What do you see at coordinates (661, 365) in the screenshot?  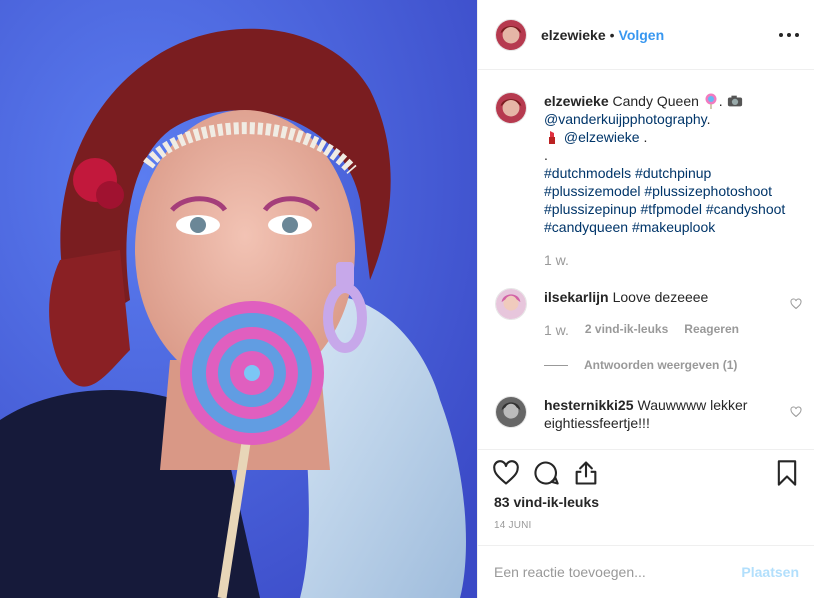 I see `view-replies-label: Antwoorden weergeven (1)` at bounding box center [661, 365].